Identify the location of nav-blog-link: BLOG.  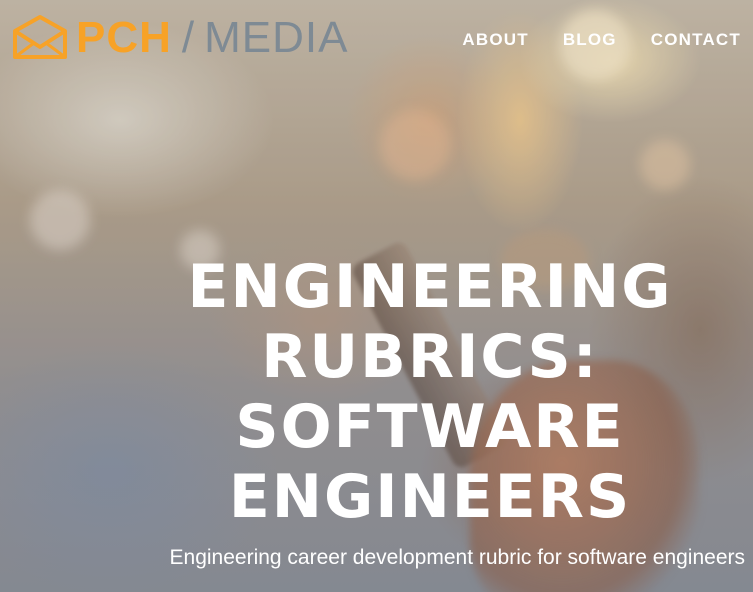
(590, 40).